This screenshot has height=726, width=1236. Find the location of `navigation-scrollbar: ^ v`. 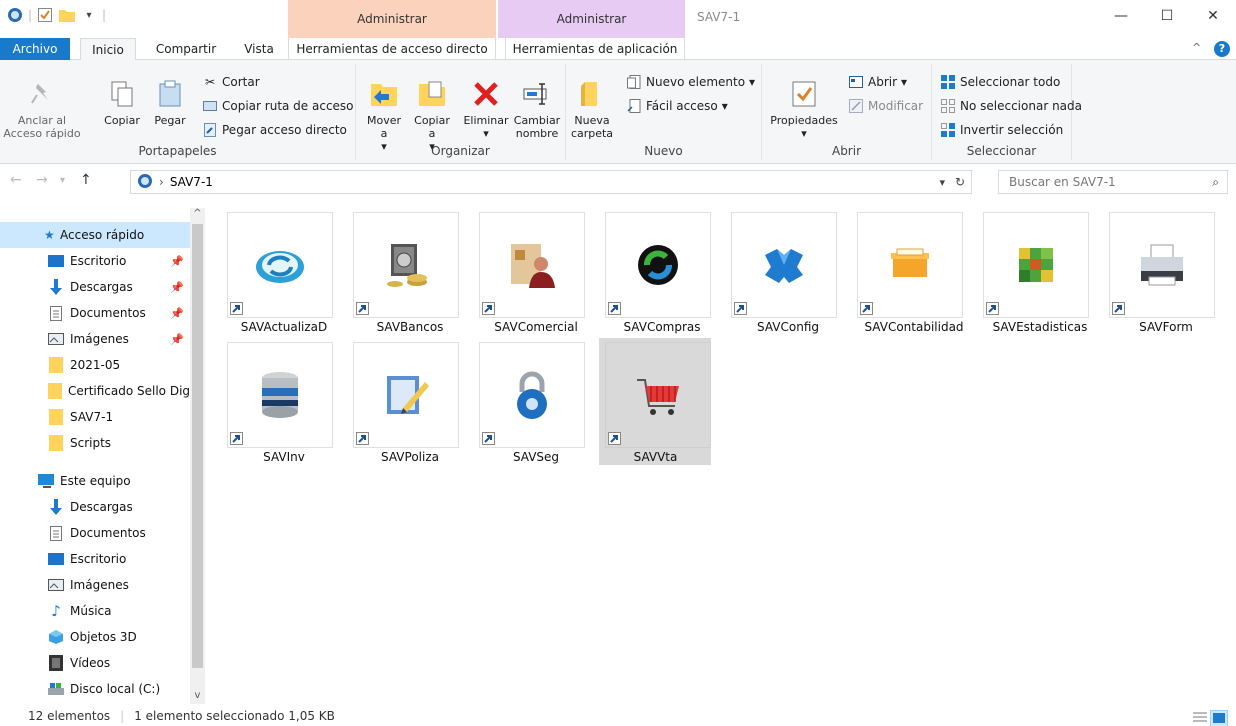

navigation-scrollbar: ^ v is located at coordinates (197, 456).